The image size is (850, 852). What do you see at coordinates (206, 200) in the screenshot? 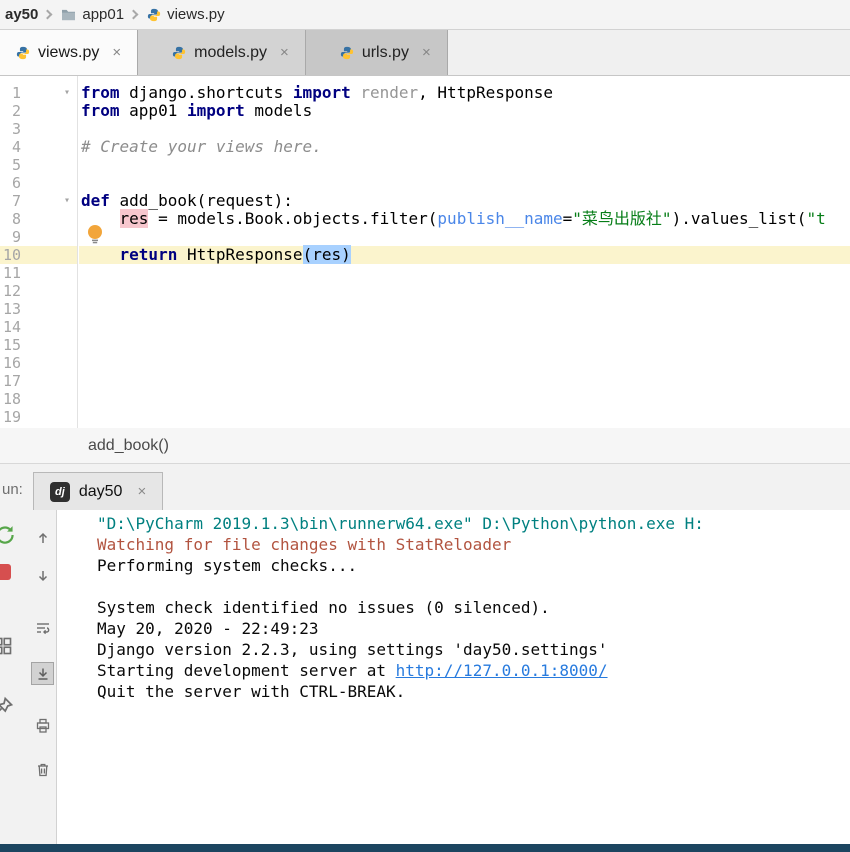
I see `code-token: add_book(request):` at bounding box center [206, 200].